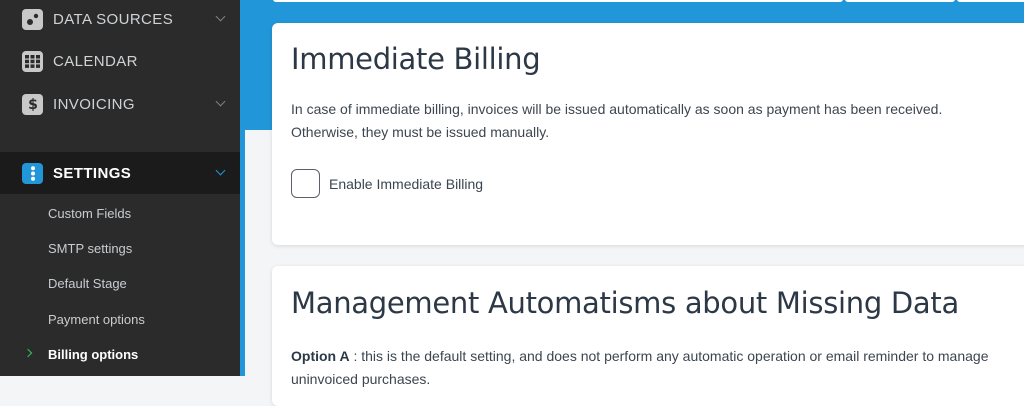 The height and width of the screenshot is (406, 1024). I want to click on dollar-icon: $, so click(32, 104).